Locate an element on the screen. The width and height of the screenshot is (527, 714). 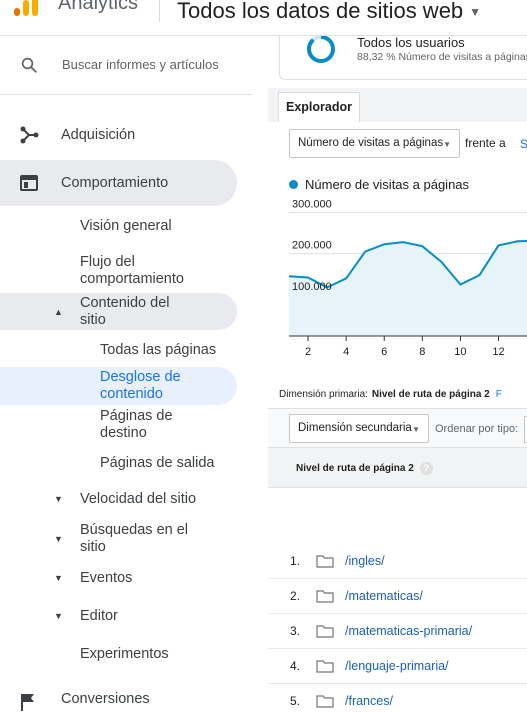
sidebar-item-experiments: Experimentos is located at coordinates (126, 659).